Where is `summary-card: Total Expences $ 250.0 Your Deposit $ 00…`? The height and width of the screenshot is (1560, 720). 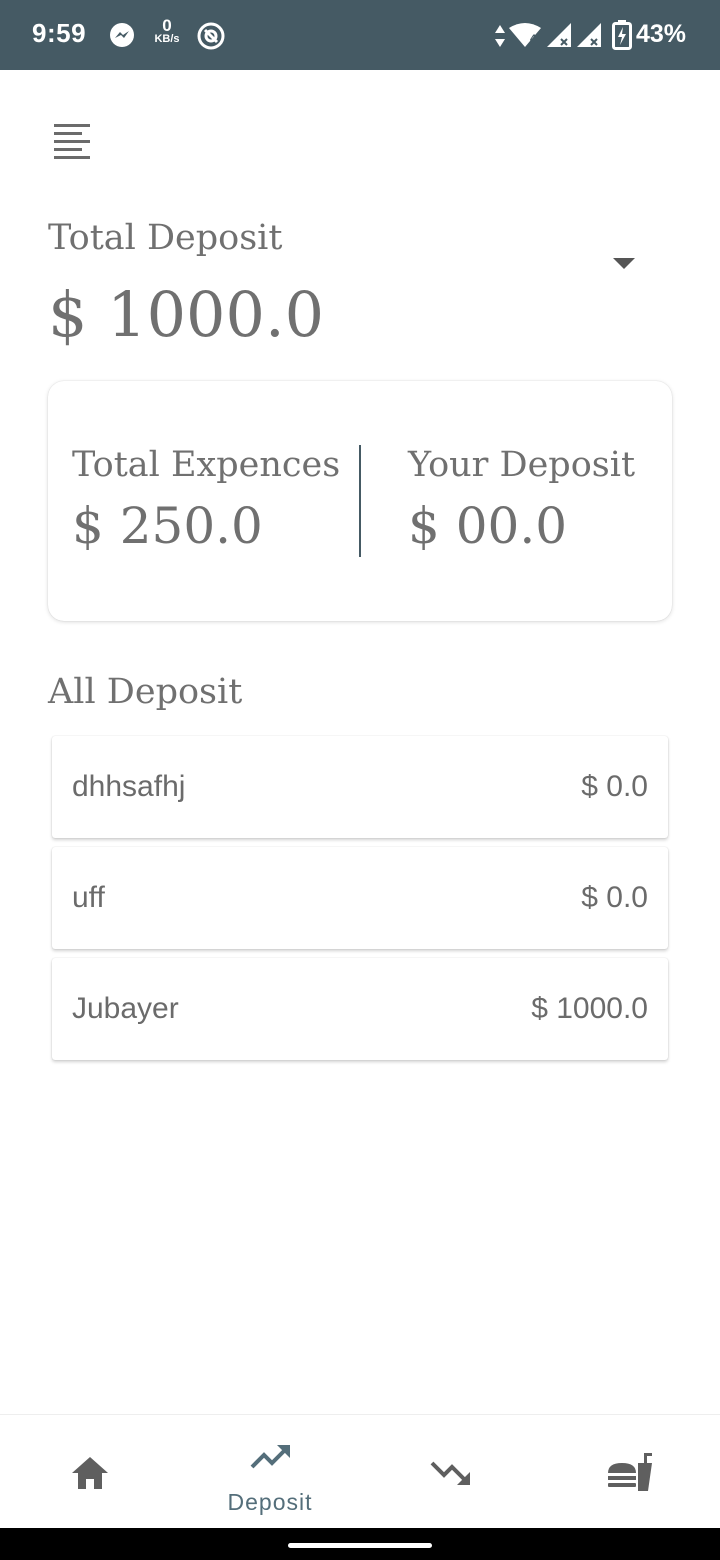 summary-card: Total Expences $ 250.0 Your Deposit $ 00… is located at coordinates (360, 501).